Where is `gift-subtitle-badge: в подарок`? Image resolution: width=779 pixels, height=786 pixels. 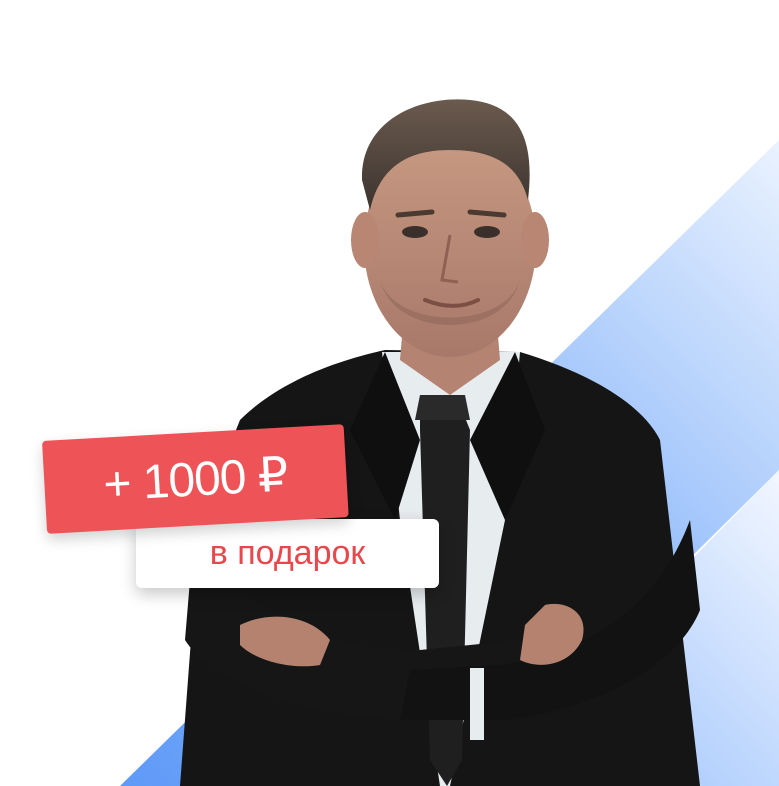
gift-subtitle-badge: в подарок is located at coordinates (287, 553).